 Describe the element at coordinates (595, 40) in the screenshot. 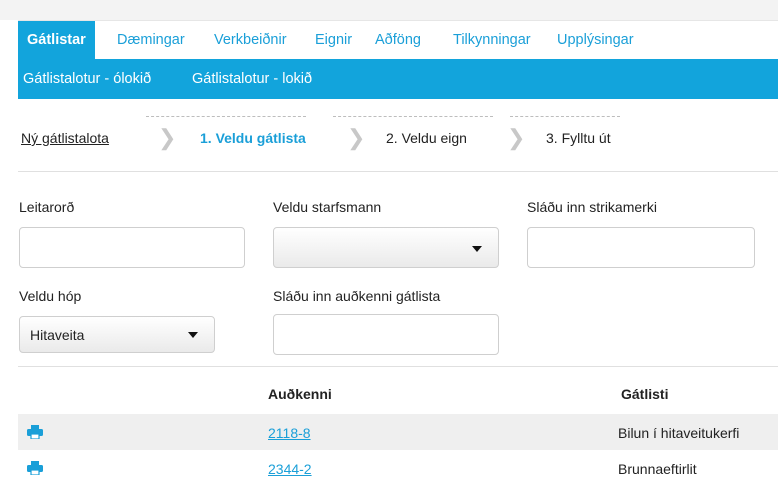

I see `tab-upplysingar: Upplýsingar` at that location.